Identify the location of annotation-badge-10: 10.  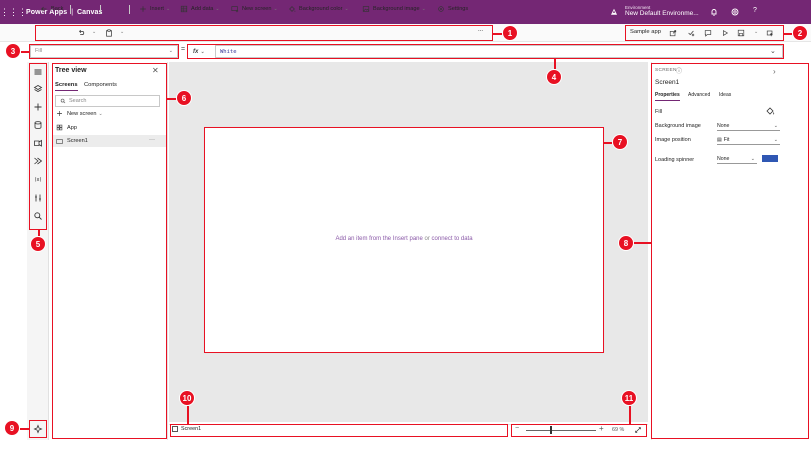
(187, 398).